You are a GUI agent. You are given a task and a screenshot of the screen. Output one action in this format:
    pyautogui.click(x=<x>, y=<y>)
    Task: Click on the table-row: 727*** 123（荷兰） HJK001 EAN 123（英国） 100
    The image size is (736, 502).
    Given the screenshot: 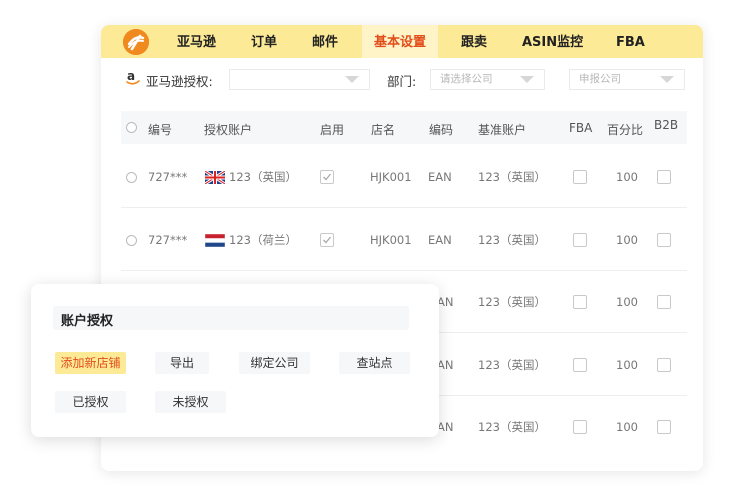 What is the action you would take?
    pyautogui.click(x=404, y=240)
    